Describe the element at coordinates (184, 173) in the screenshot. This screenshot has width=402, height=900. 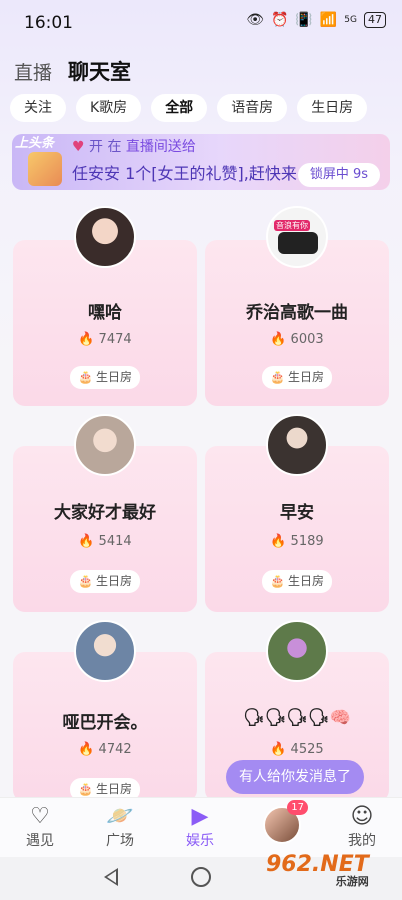
I see `headline-text: 任安安 1个[女王的礼赞],赶快来` at that location.